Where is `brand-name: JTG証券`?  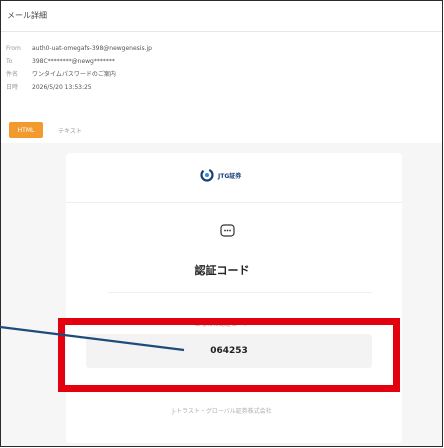 brand-name: JTG証券 is located at coordinates (230, 176).